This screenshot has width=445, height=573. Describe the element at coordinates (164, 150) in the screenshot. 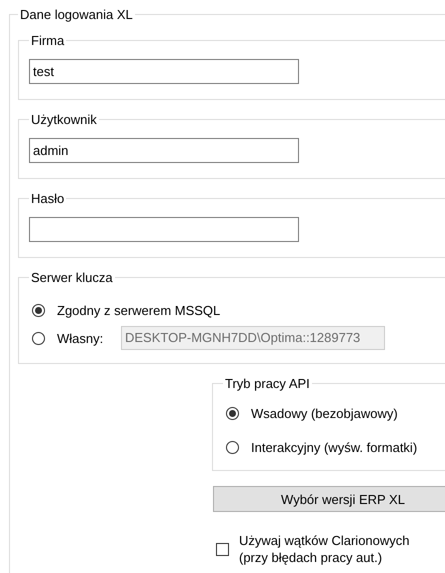

I see `input-field: admin` at that location.